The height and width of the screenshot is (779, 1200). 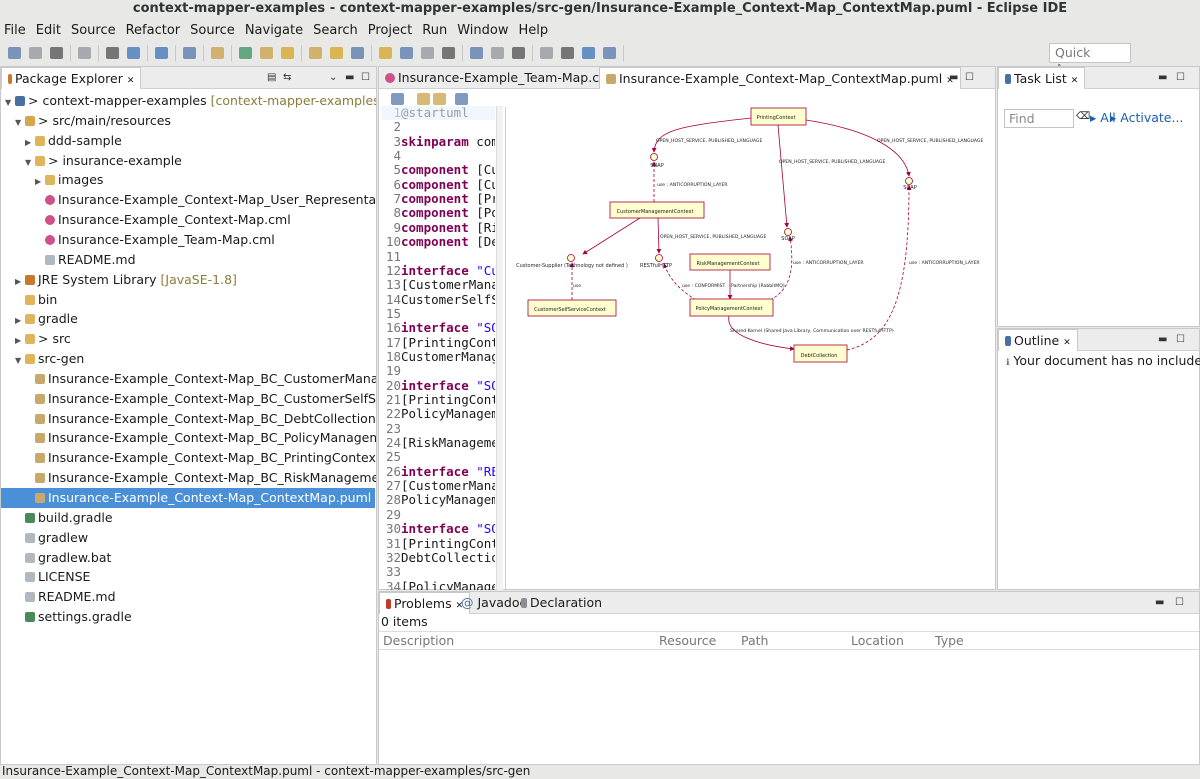 I want to click on tree-item: bin, so click(x=29, y=300).